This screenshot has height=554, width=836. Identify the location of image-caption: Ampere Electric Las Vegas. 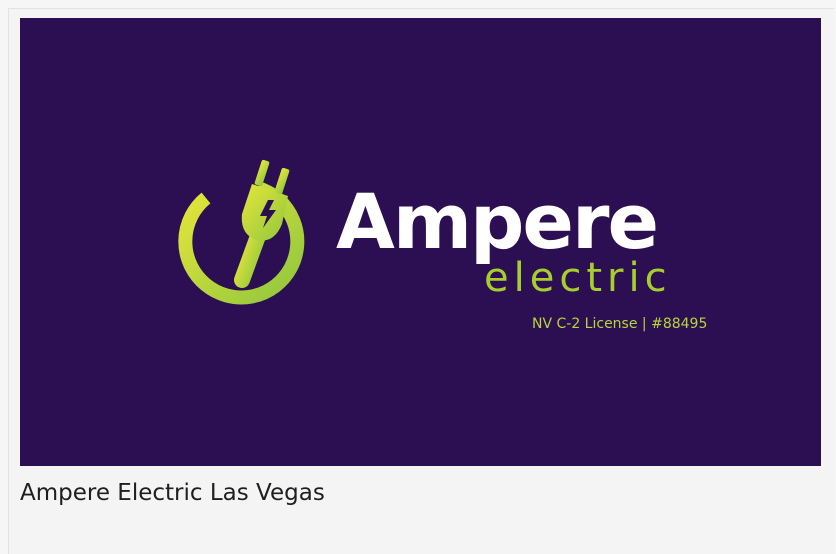
(172, 493).